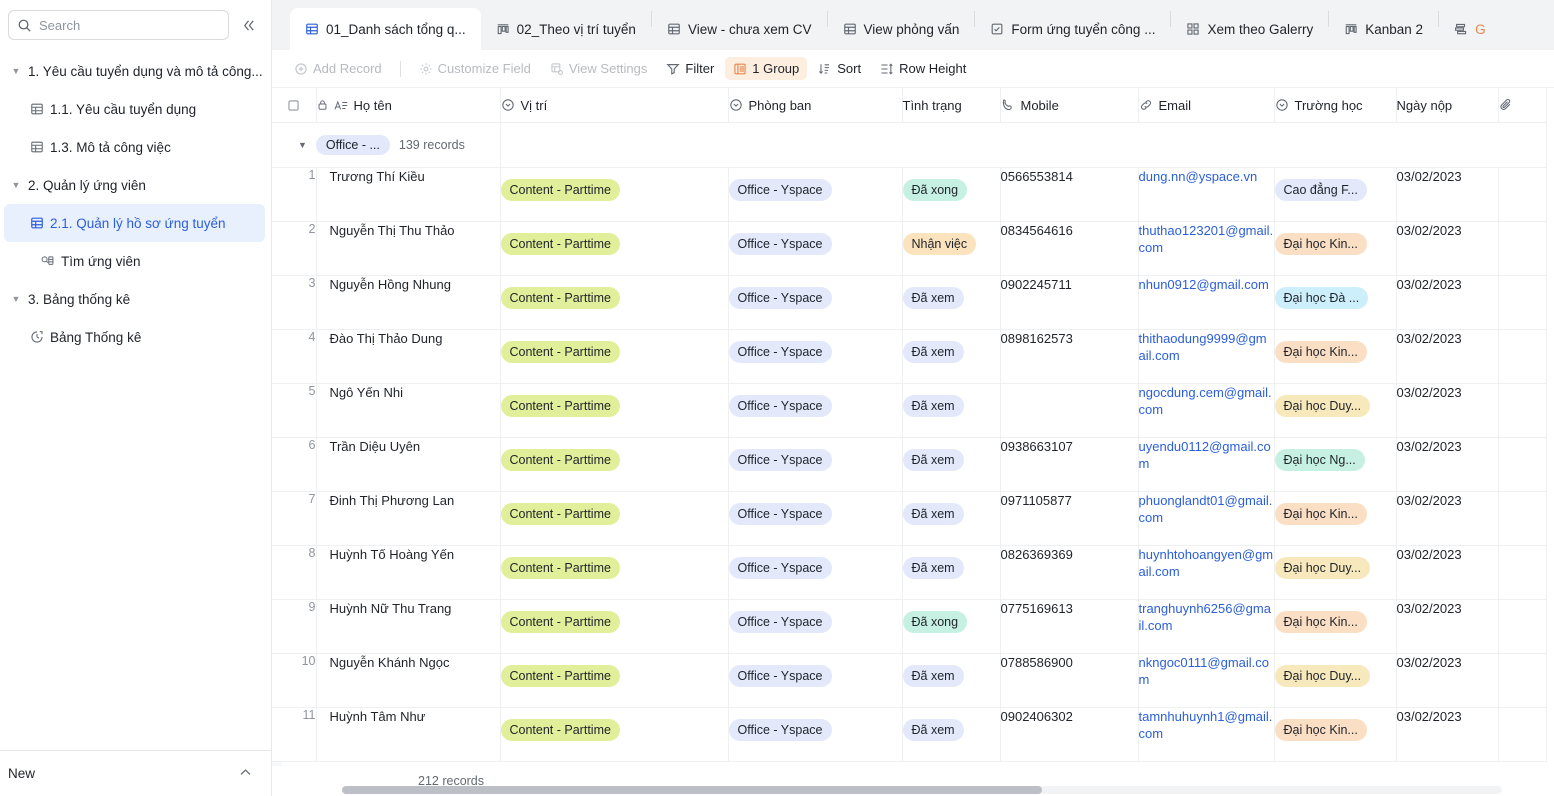 This screenshot has width=1554, height=796. What do you see at coordinates (408, 105) in the screenshot?
I see `header-hoten: Họ tên` at bounding box center [408, 105].